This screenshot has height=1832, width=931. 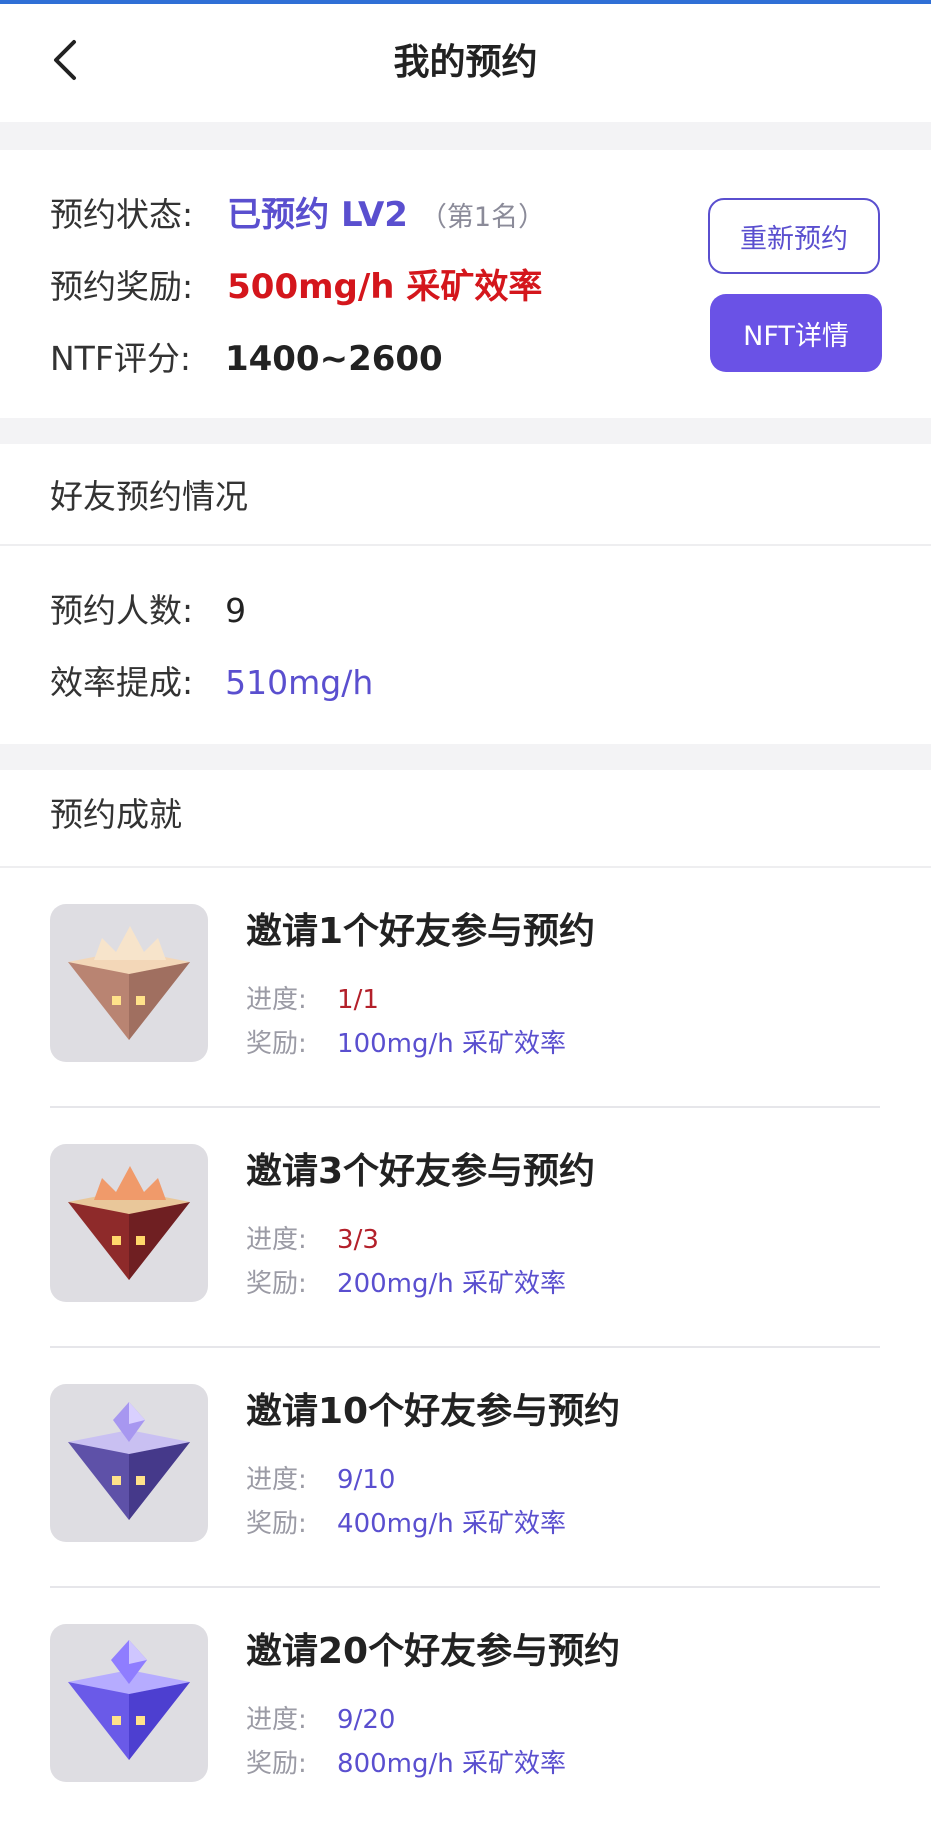 I want to click on crown-pyramid-red-icon, so click(x=129, y=1223).